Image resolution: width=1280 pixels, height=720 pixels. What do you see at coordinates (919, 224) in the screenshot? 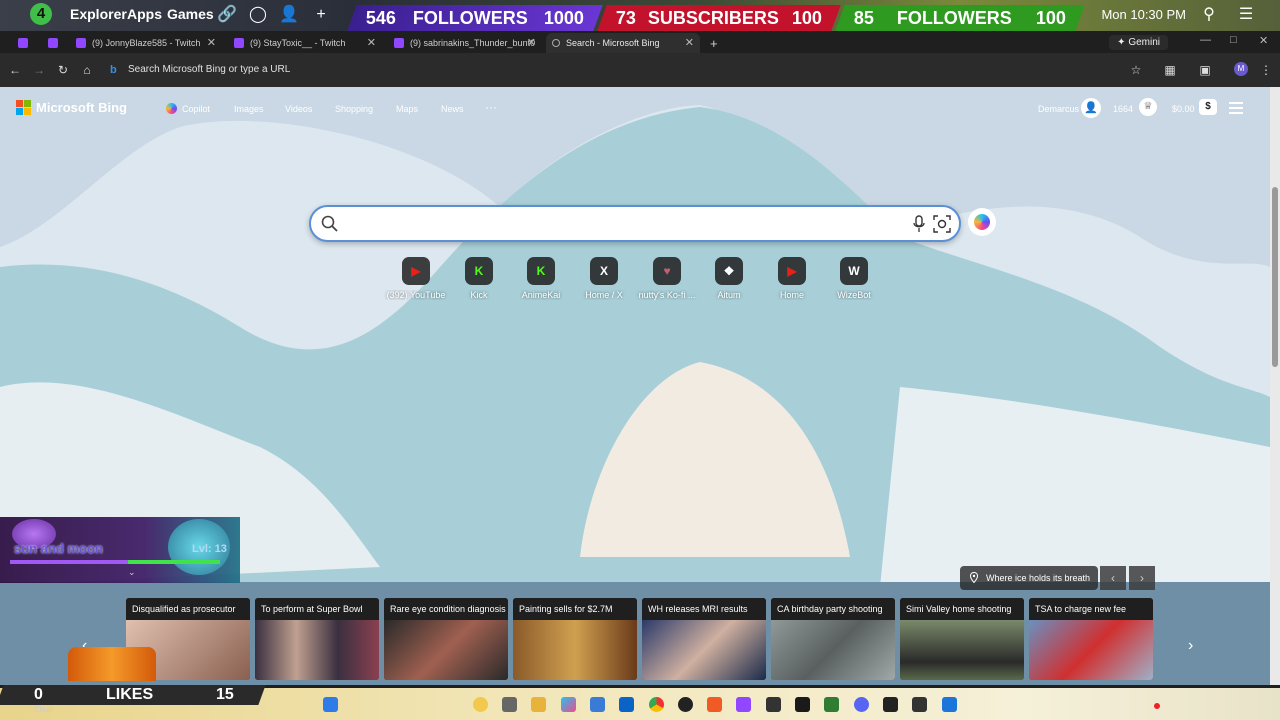
I see `microphone-icon` at bounding box center [919, 224].